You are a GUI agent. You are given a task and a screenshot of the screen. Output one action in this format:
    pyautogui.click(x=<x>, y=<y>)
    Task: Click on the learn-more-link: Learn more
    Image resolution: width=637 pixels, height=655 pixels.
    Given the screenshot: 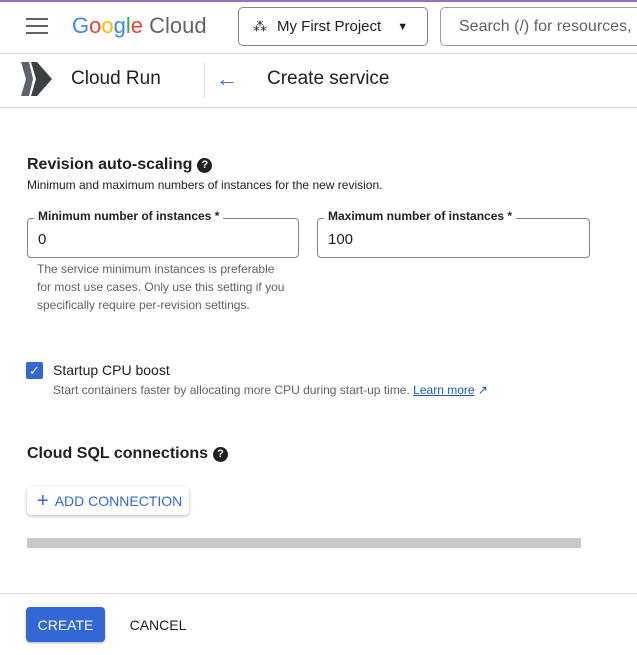 What is the action you would take?
    pyautogui.click(x=443, y=390)
    